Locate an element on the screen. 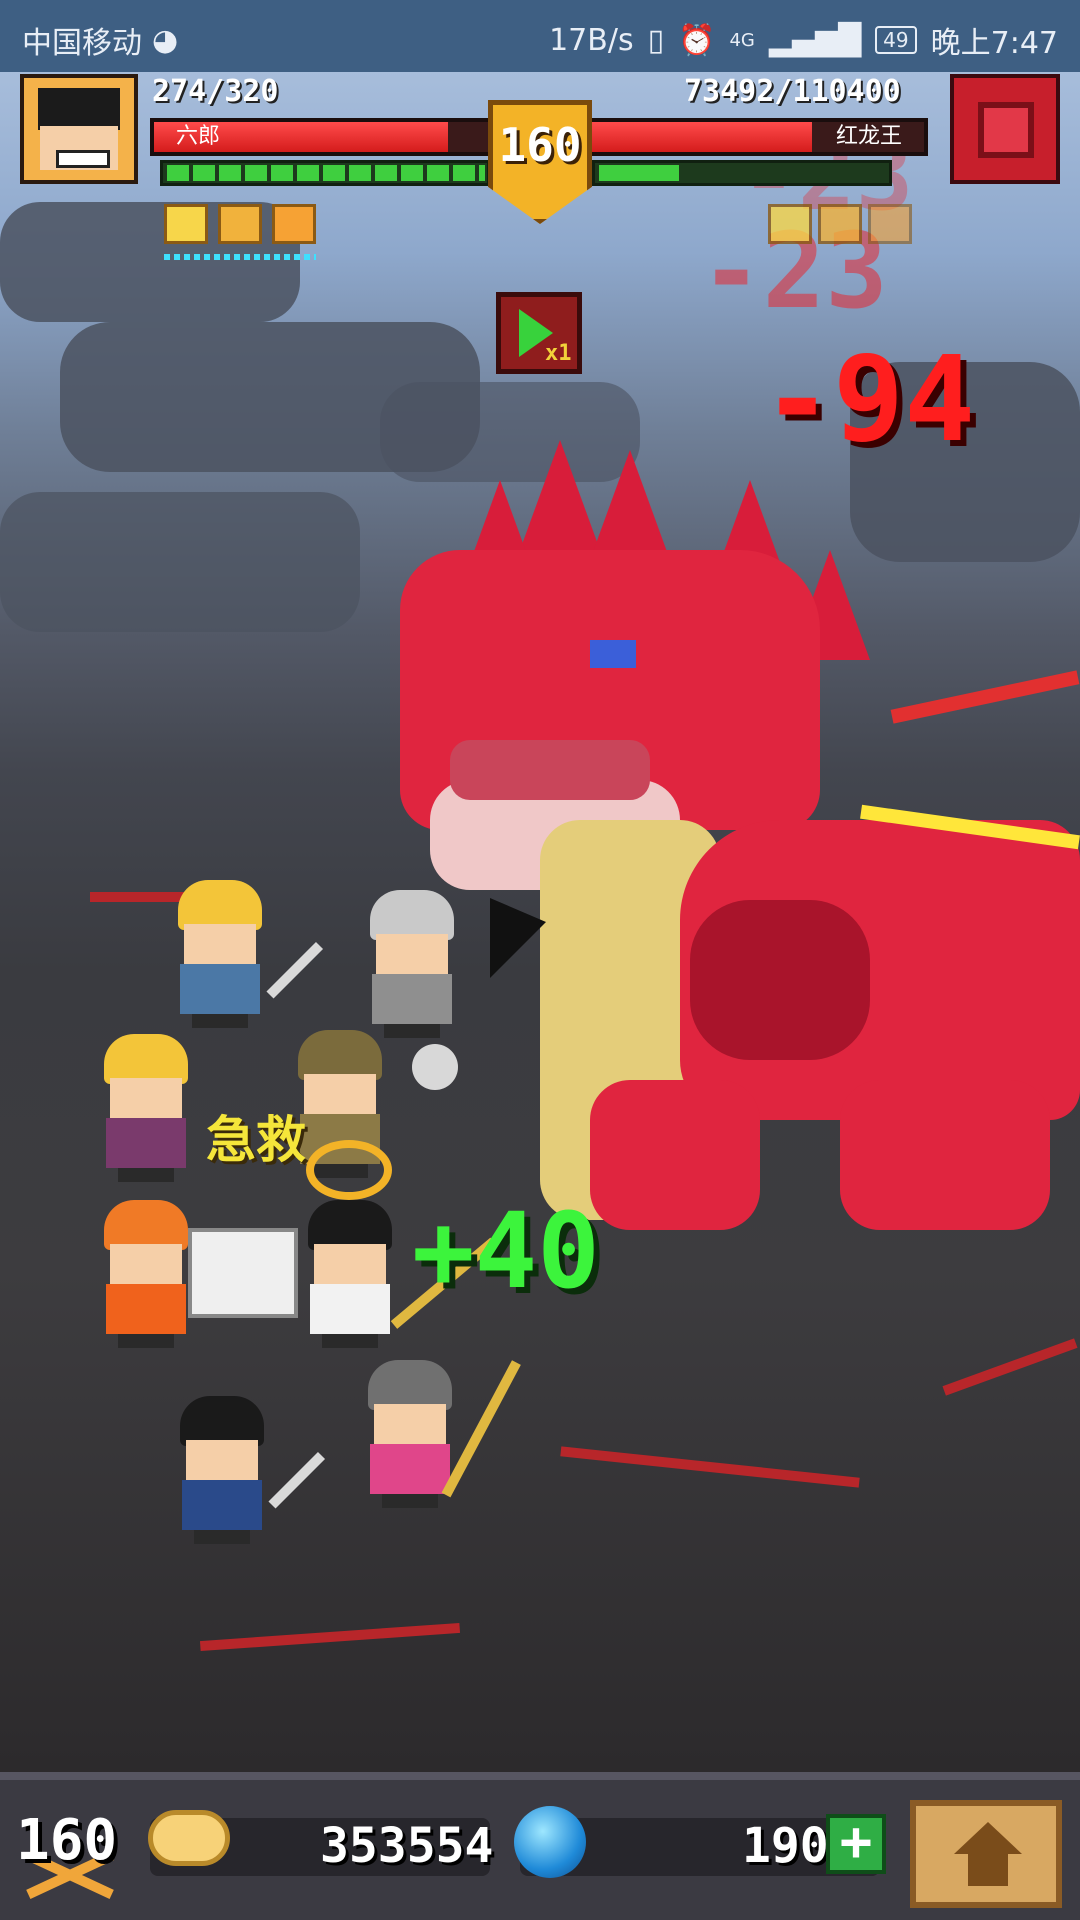 This screenshot has width=1080, height=1920. status-bar: 中国移动 ◕ 17B/s ▯ ⏰ 4G ▂▄▆█ 49 晚上7:47 is located at coordinates (540, 36).